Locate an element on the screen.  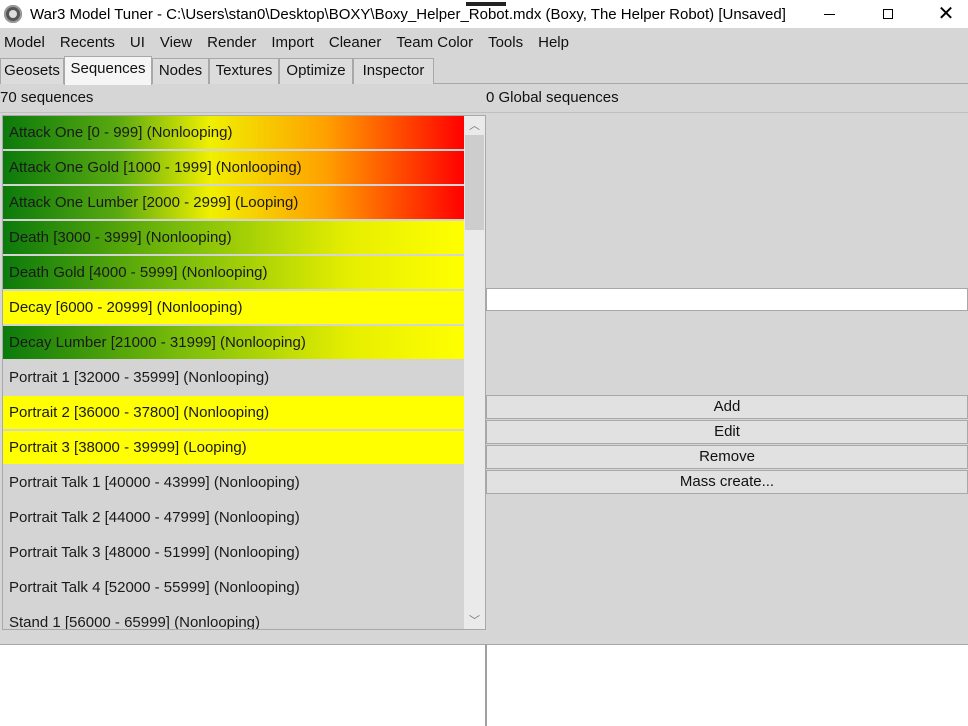
tab-geosets: Geosets is located at coordinates (32, 71).